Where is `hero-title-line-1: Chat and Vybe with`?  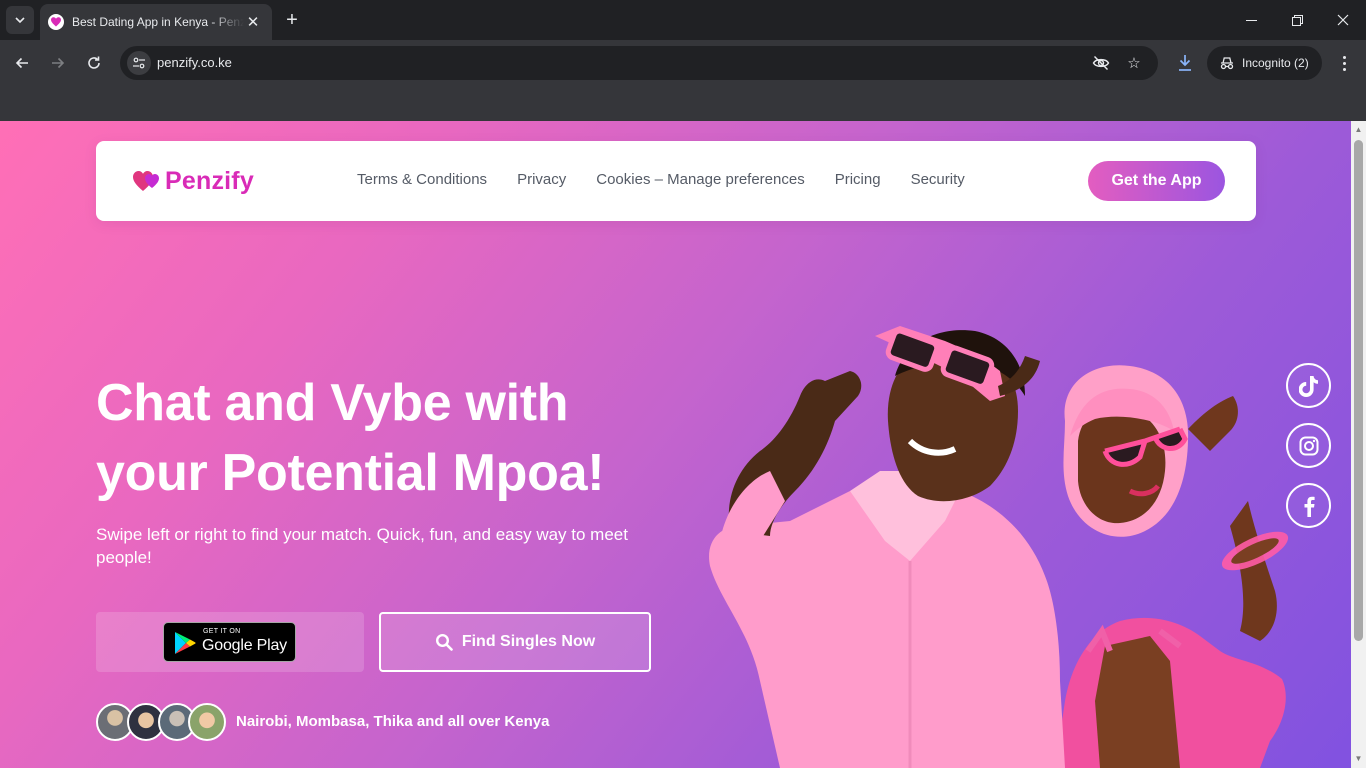 hero-title-line-1: Chat and Vybe with is located at coordinates (332, 403).